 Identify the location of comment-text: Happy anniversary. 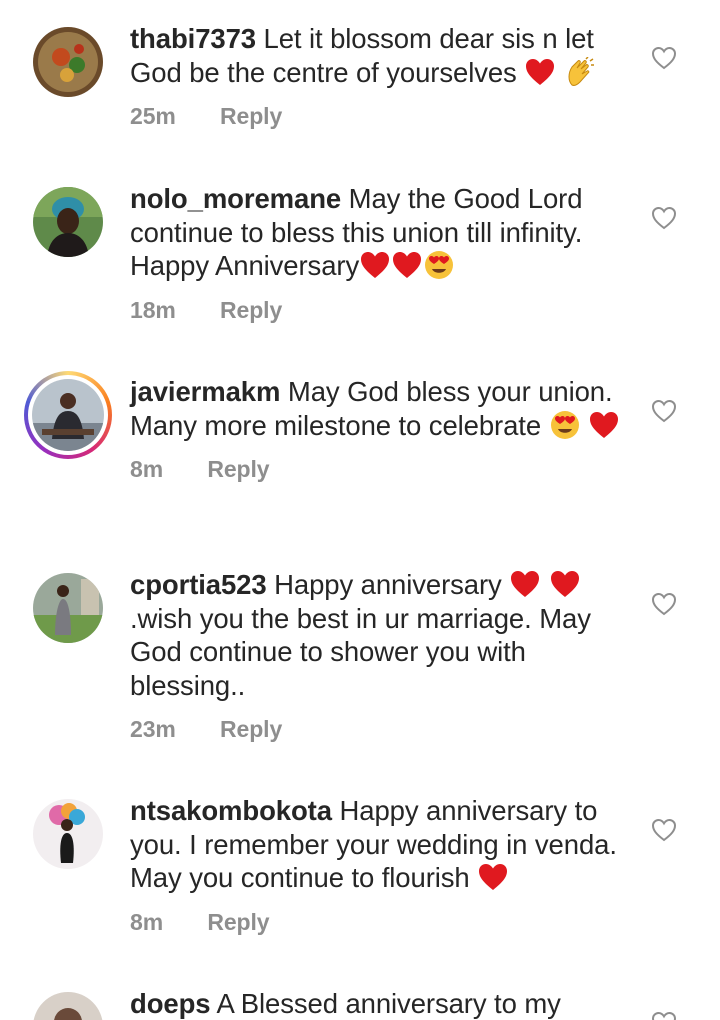
(388, 584).